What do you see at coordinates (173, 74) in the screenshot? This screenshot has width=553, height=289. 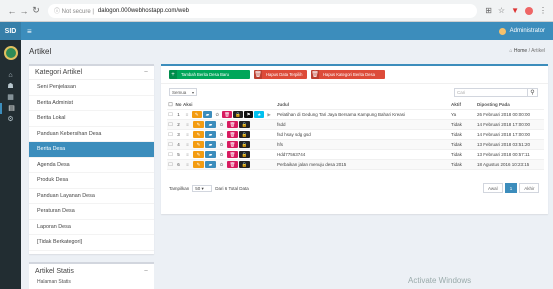 I see `plus-icon: +` at bounding box center [173, 74].